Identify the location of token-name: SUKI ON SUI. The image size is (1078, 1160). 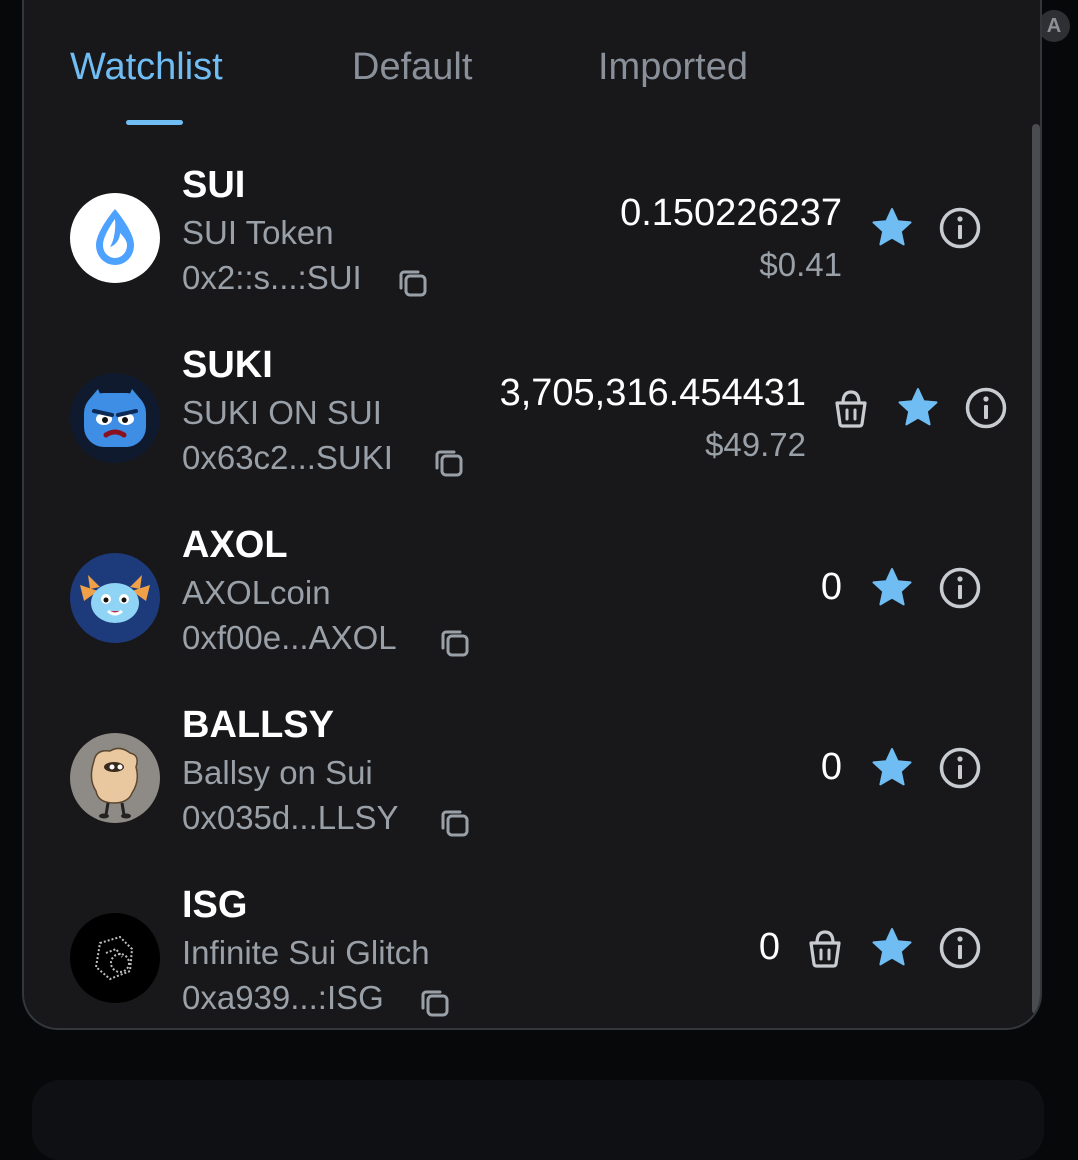
(282, 412).